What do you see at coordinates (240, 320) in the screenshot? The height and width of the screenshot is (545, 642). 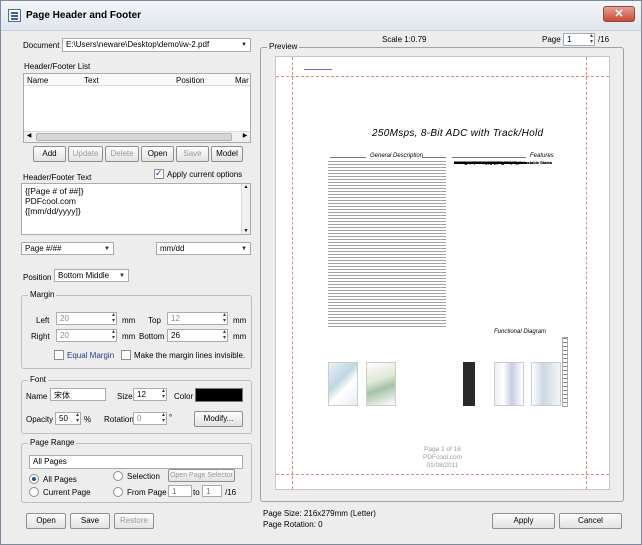 I see `top-unit: mm` at bounding box center [240, 320].